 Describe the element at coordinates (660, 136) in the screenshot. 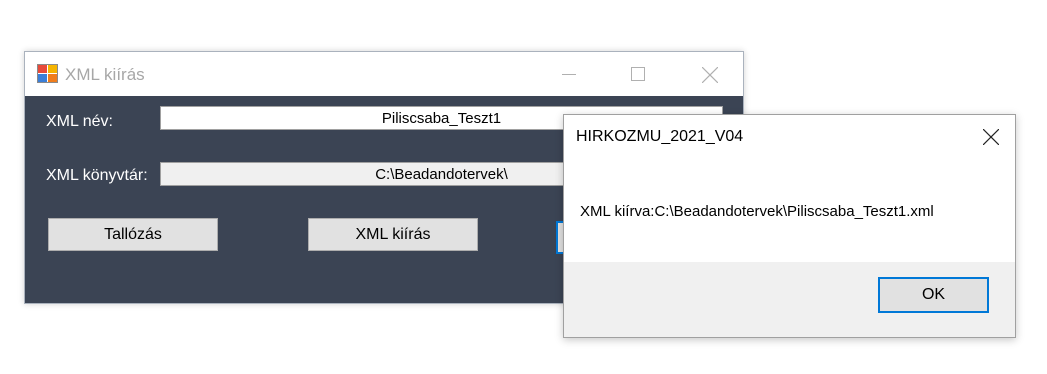

I see `message-box-title: HIRKOZMU_2021_V04` at that location.